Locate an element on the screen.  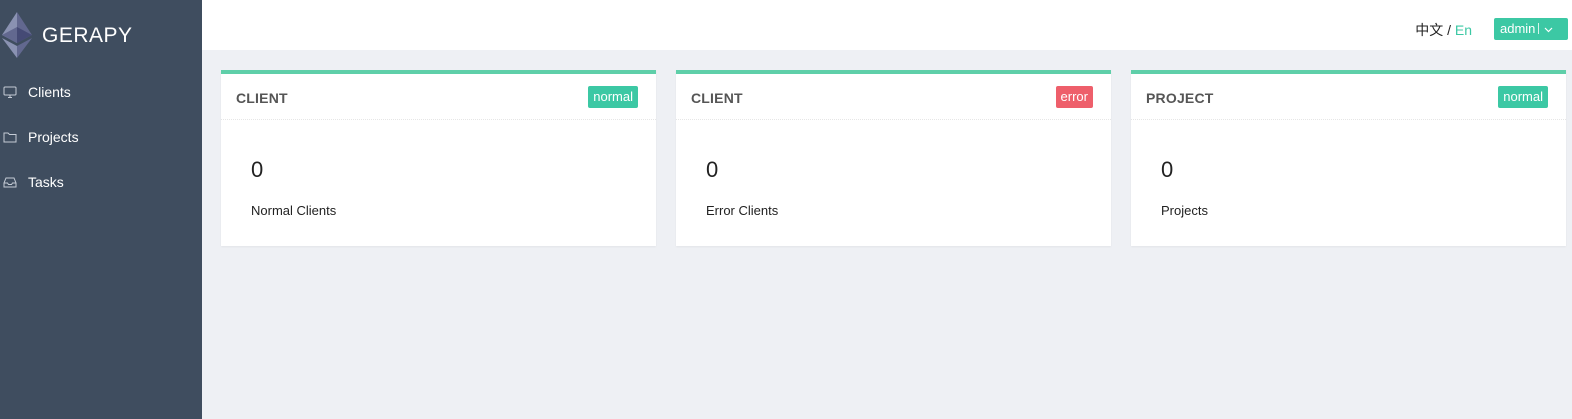
sidebar-item-projects: Projects is located at coordinates (101, 137).